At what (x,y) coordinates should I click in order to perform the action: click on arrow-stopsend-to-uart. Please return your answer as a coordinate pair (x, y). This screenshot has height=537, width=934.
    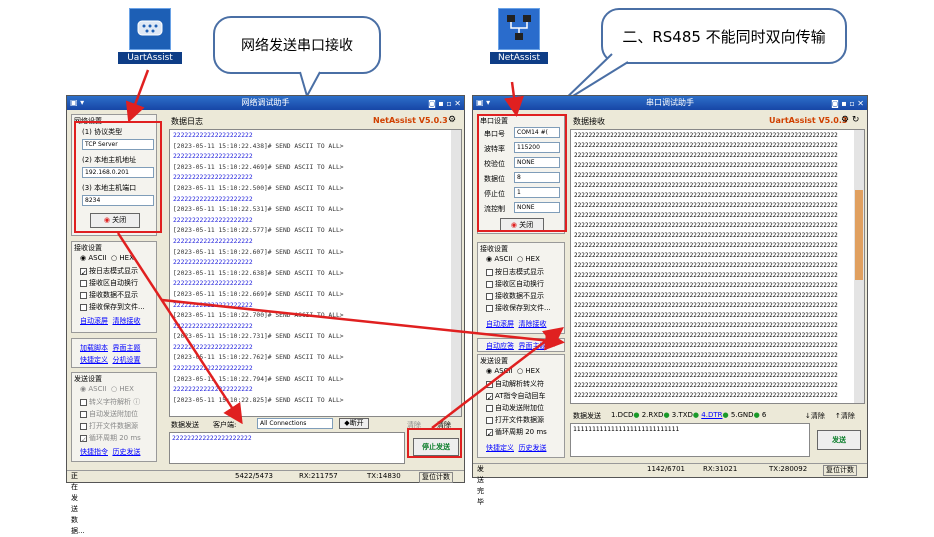
    Looking at the image, I should click on (497, 377).